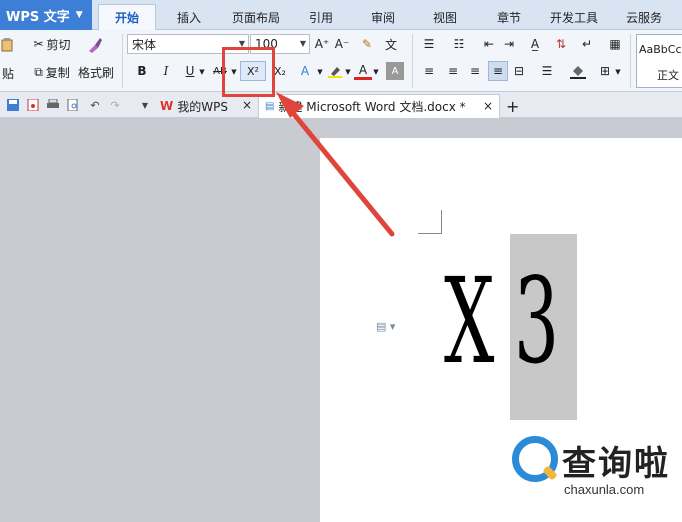  I want to click on watermark: 查询啦 chaxunla.com, so click(594, 469).